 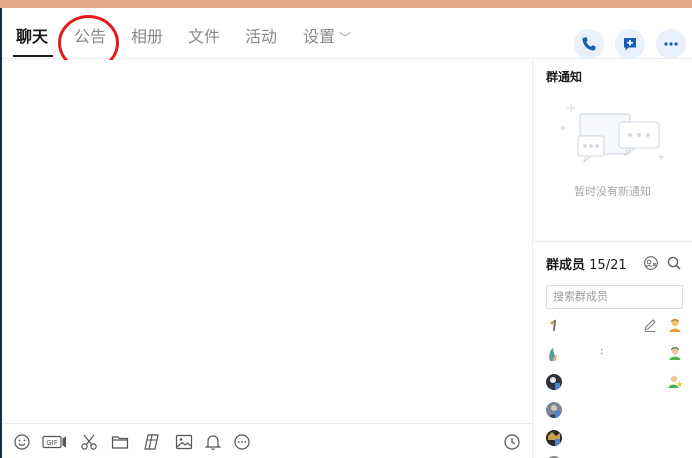 I want to click on emoji-icon, so click(x=22, y=442).